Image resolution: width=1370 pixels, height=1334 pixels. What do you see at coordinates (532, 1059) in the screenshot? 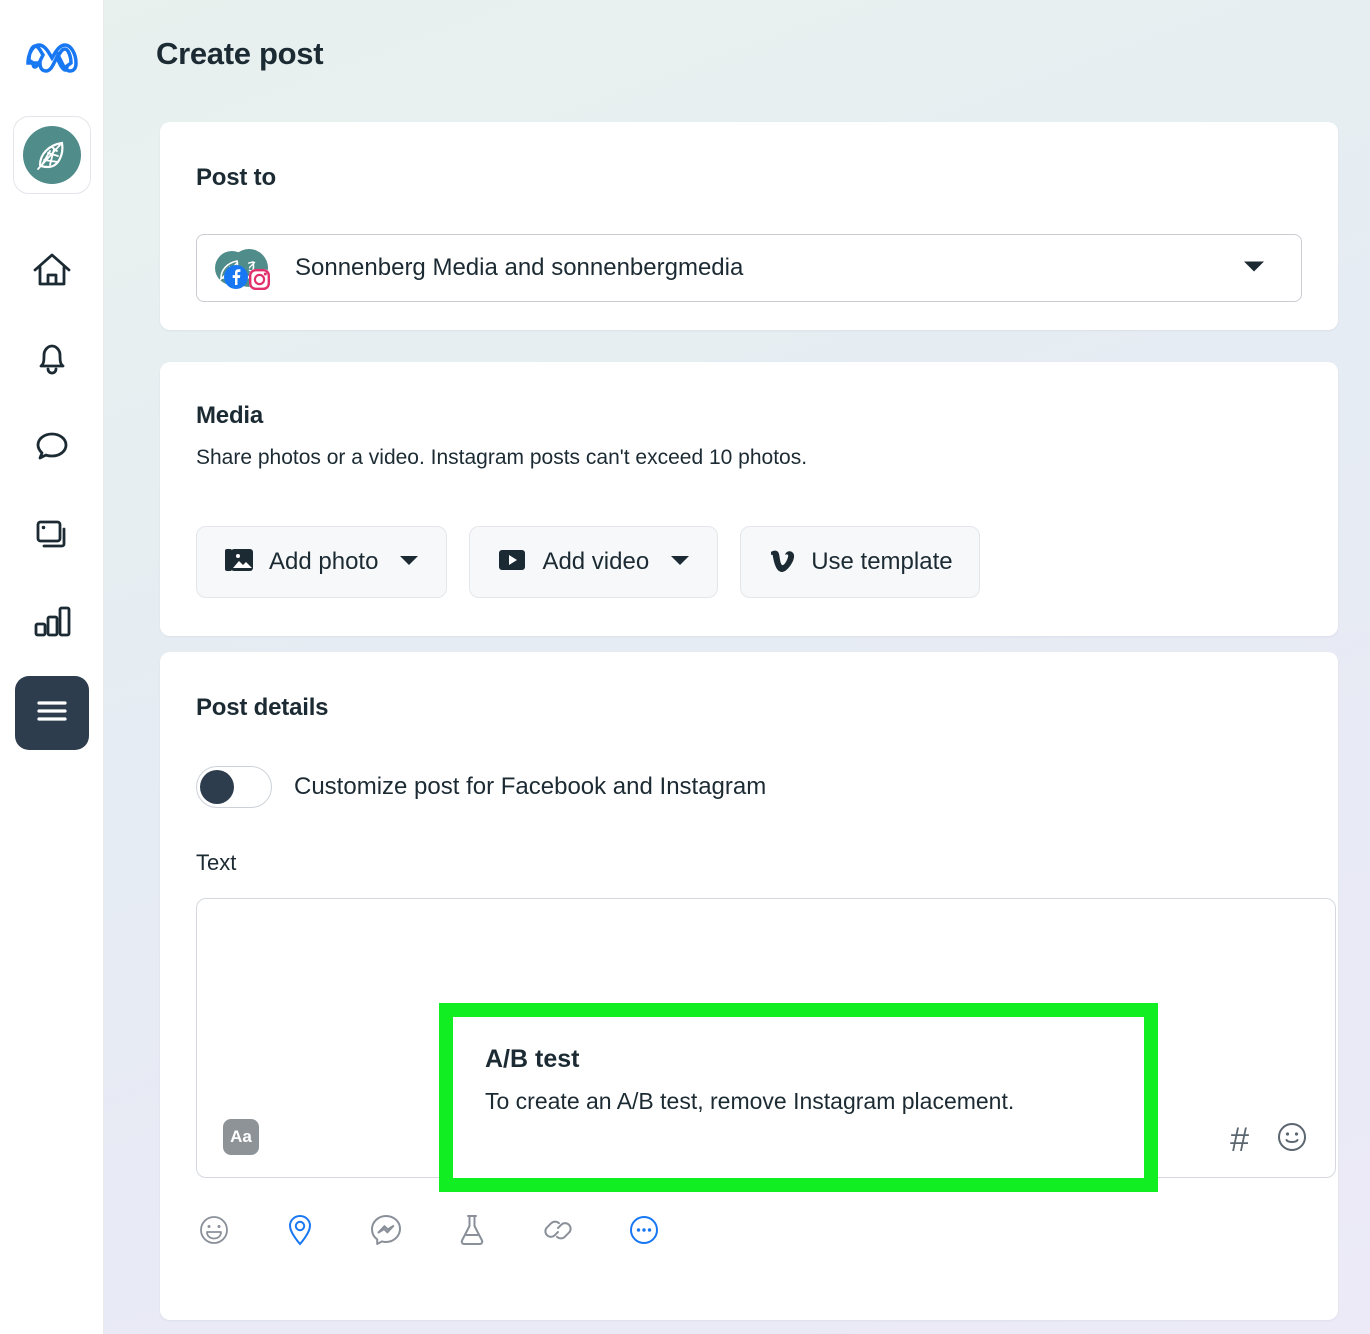
I see `ab-test-tooltip-title: A/B test` at bounding box center [532, 1059].